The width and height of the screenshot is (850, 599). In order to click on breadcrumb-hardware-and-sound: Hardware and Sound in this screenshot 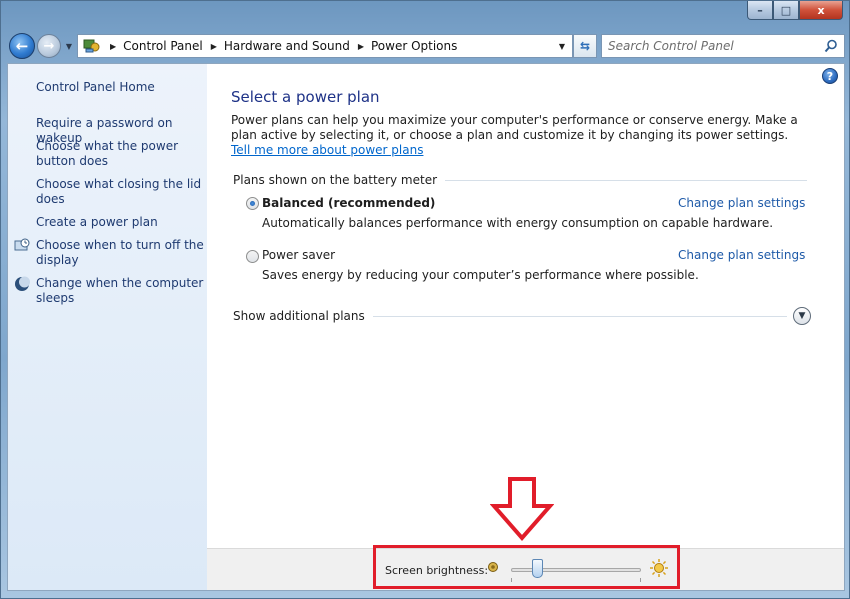, I will do `click(287, 46)`.